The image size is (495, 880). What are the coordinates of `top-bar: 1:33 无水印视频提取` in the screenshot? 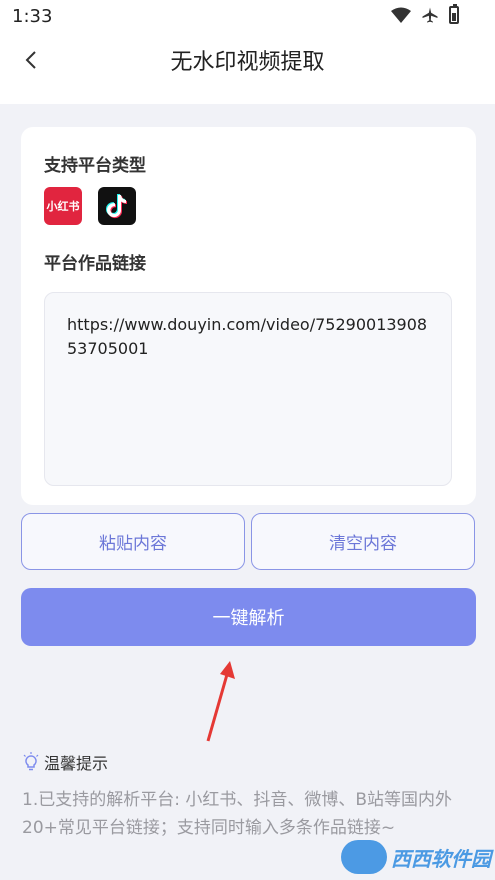 It's located at (247, 52).